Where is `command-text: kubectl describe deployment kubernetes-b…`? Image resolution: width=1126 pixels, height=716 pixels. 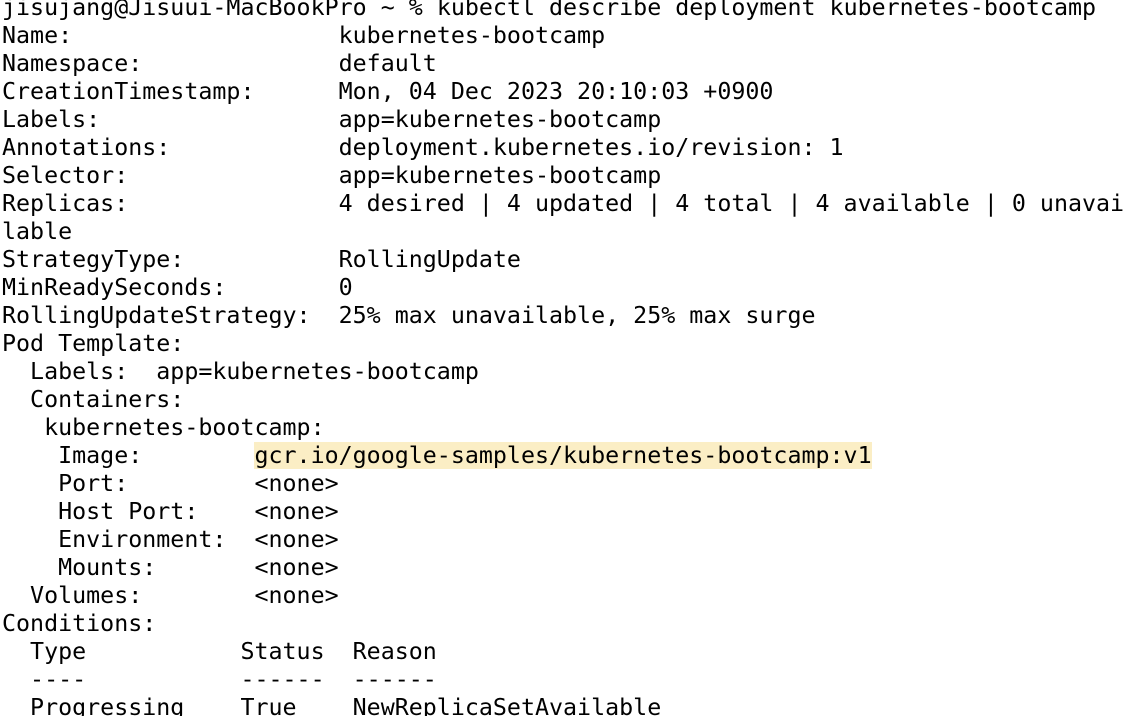 command-text: kubectl describe deployment kubernetes-b… is located at coordinates (766, 10).